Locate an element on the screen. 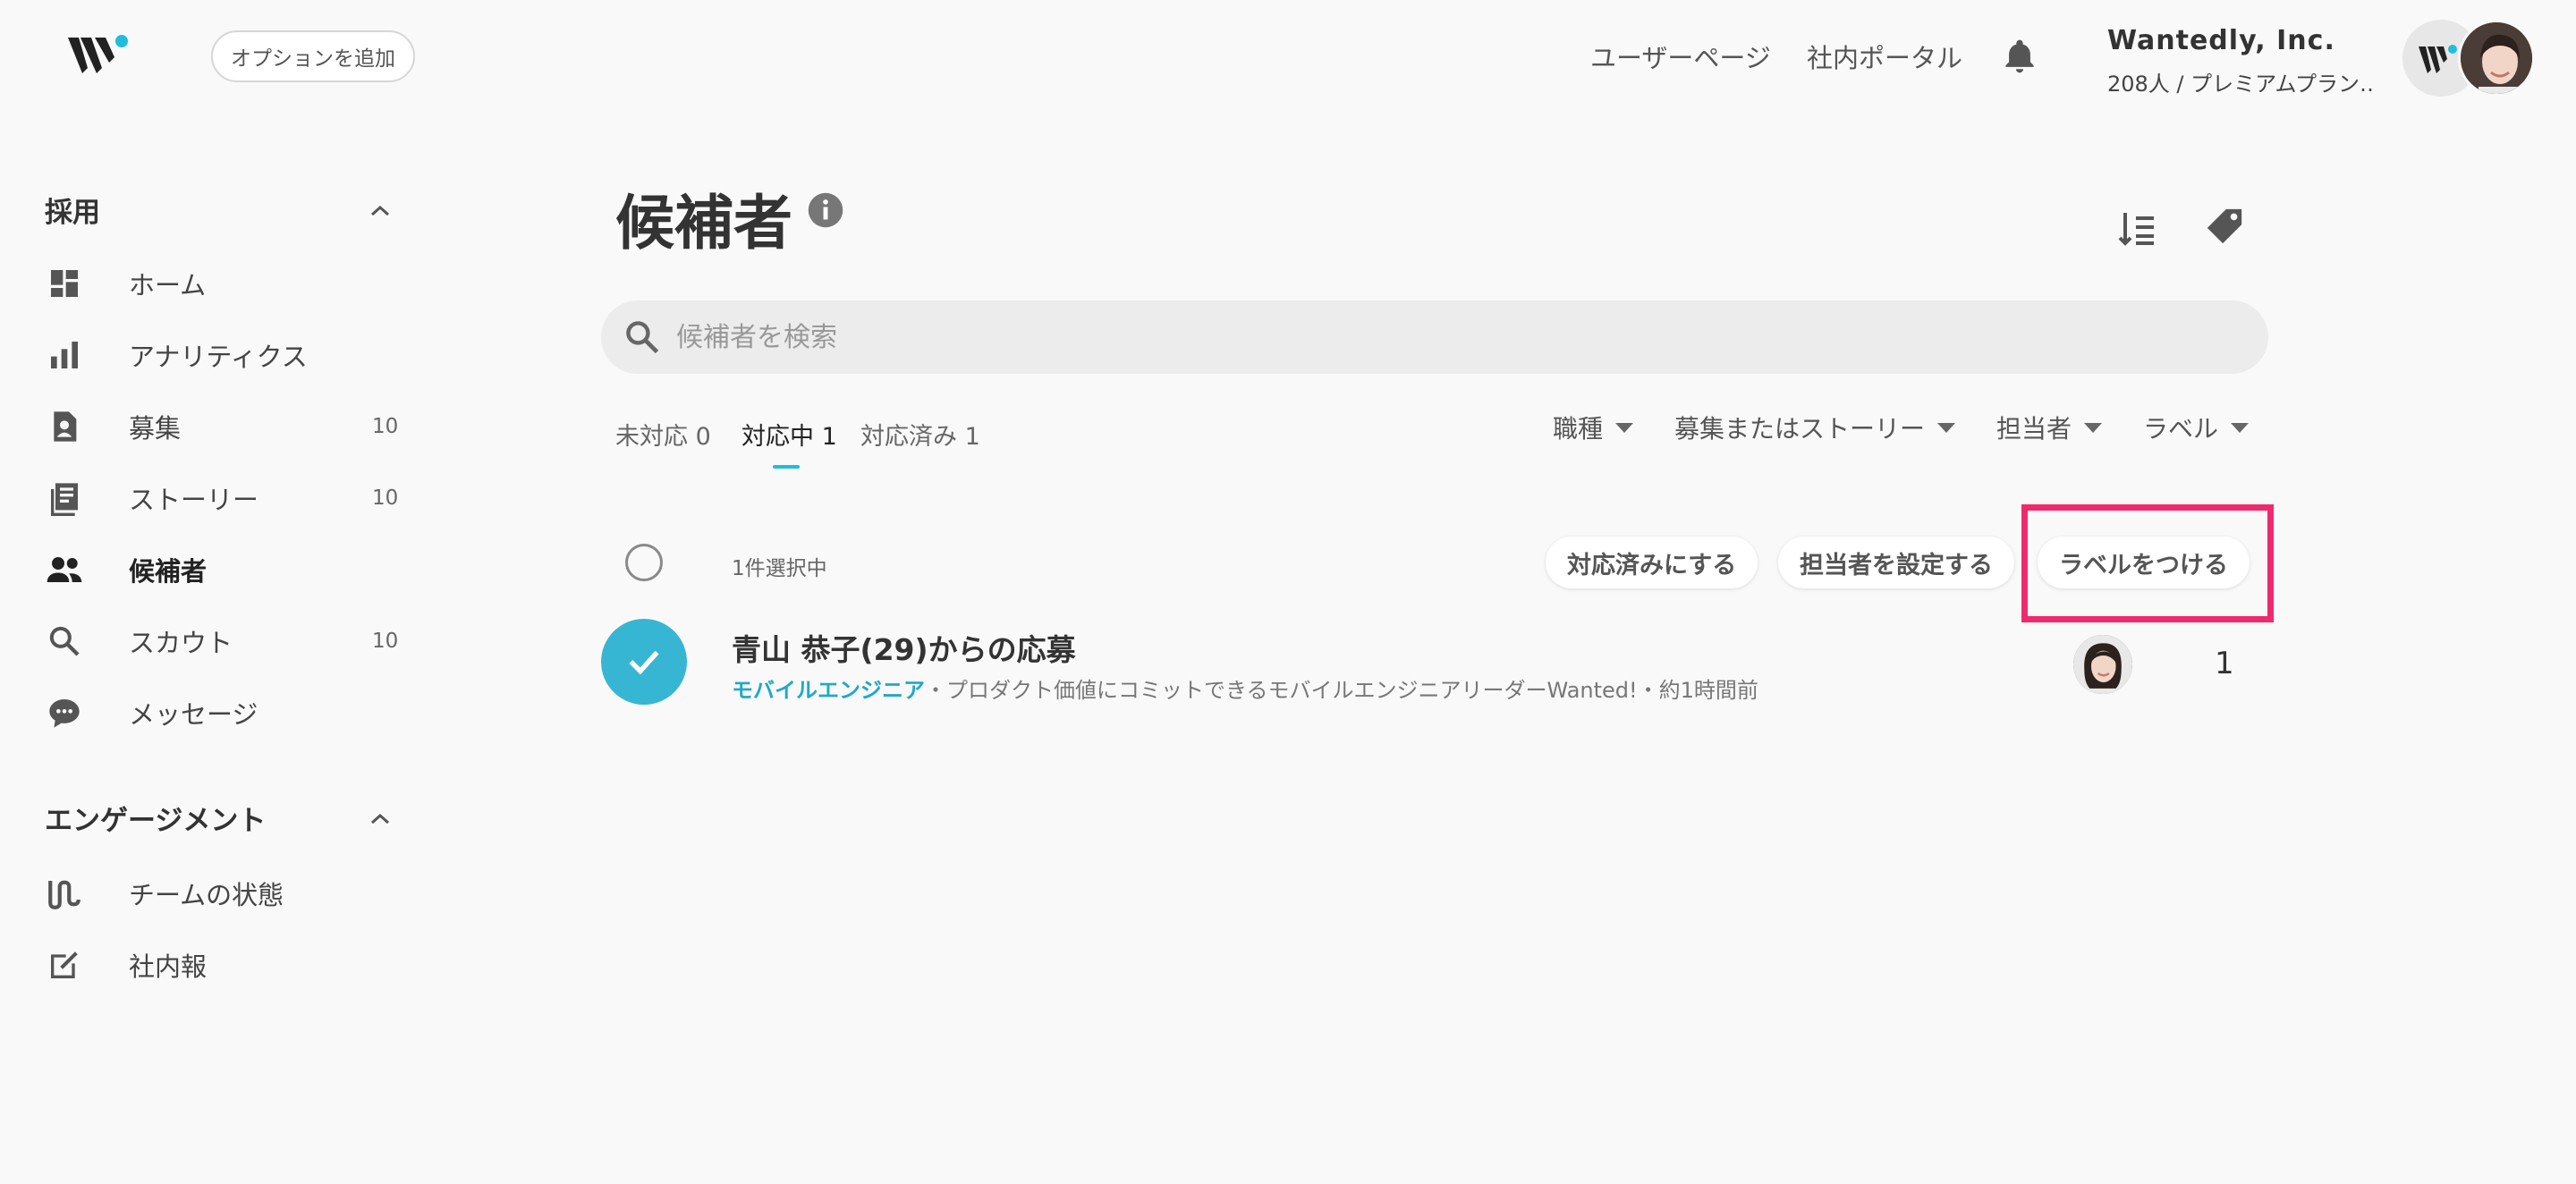  sidebar-item-newsletter: 社内報 is located at coordinates (223, 965).